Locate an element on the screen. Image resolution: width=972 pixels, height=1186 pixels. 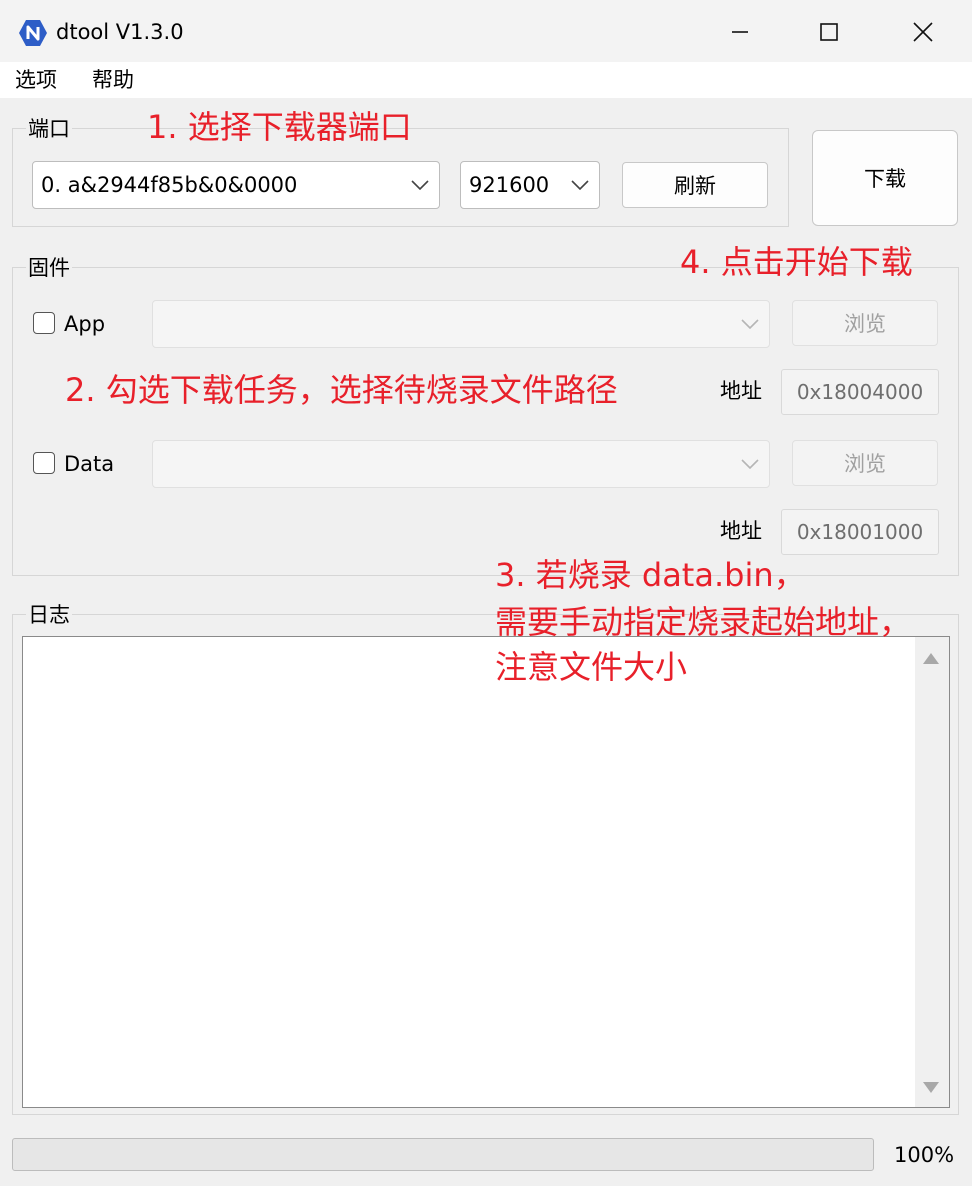
maximize-button is located at coordinates (829, 32).